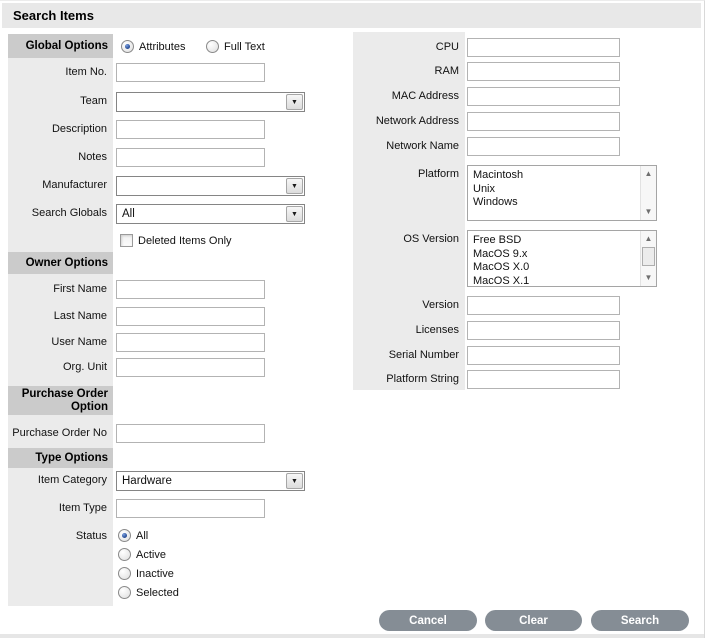 The height and width of the screenshot is (638, 705). I want to click on manufacturer-dropdown: ▼, so click(210, 186).